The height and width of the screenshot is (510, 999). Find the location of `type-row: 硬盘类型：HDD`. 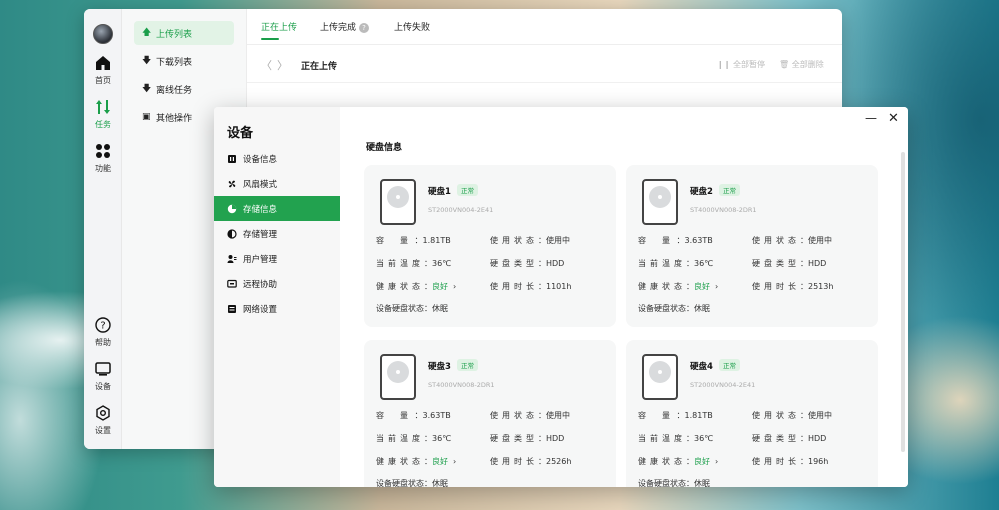

type-row: 硬盘类型：HDD is located at coordinates (789, 438).